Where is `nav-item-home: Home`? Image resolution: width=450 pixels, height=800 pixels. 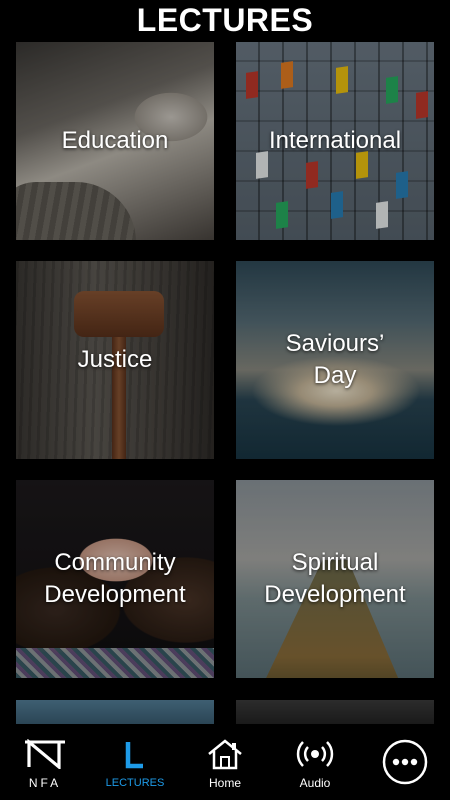 nav-item-home: Home is located at coordinates (225, 762).